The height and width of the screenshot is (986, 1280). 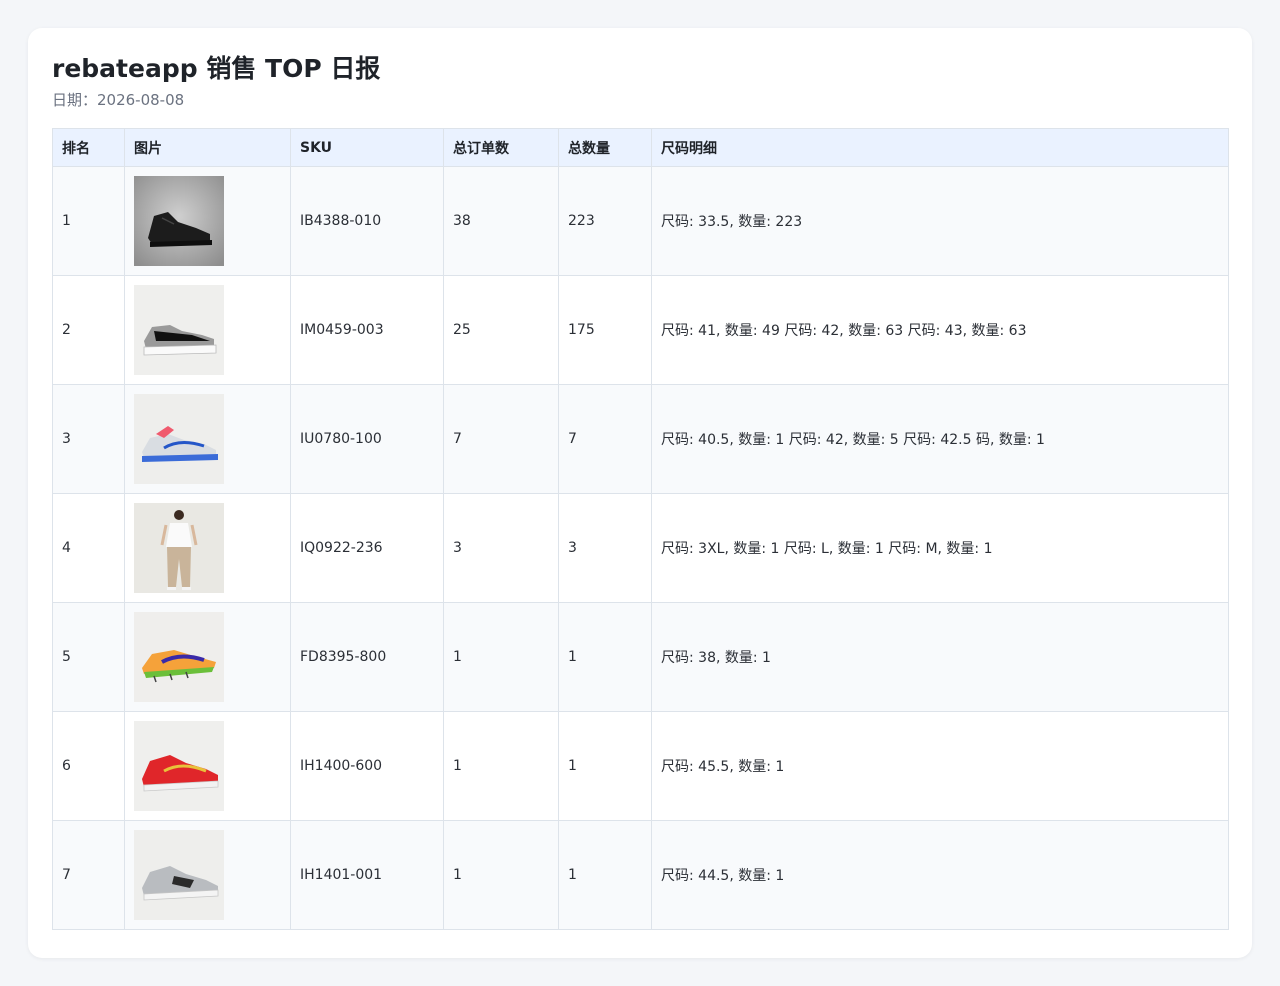 I want to click on cell-sku: IQ0922-236, so click(x=367, y=548).